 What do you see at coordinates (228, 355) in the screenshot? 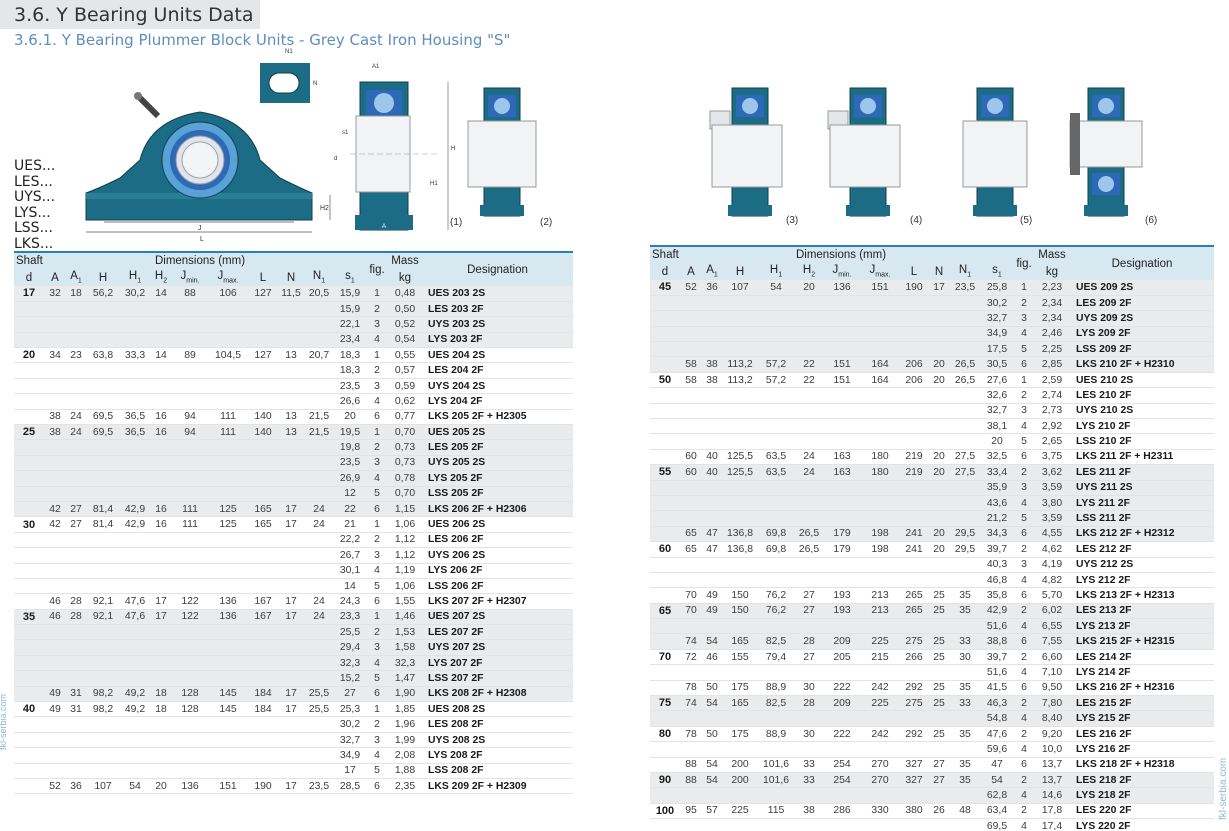
I see `cell-jmax: 104,5` at bounding box center [228, 355].